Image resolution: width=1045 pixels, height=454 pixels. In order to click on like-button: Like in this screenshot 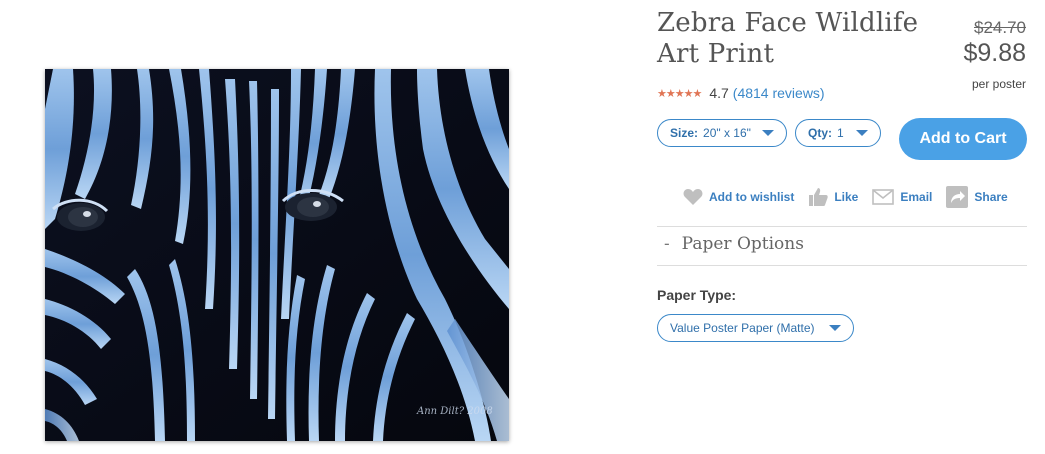, I will do `click(833, 197)`.